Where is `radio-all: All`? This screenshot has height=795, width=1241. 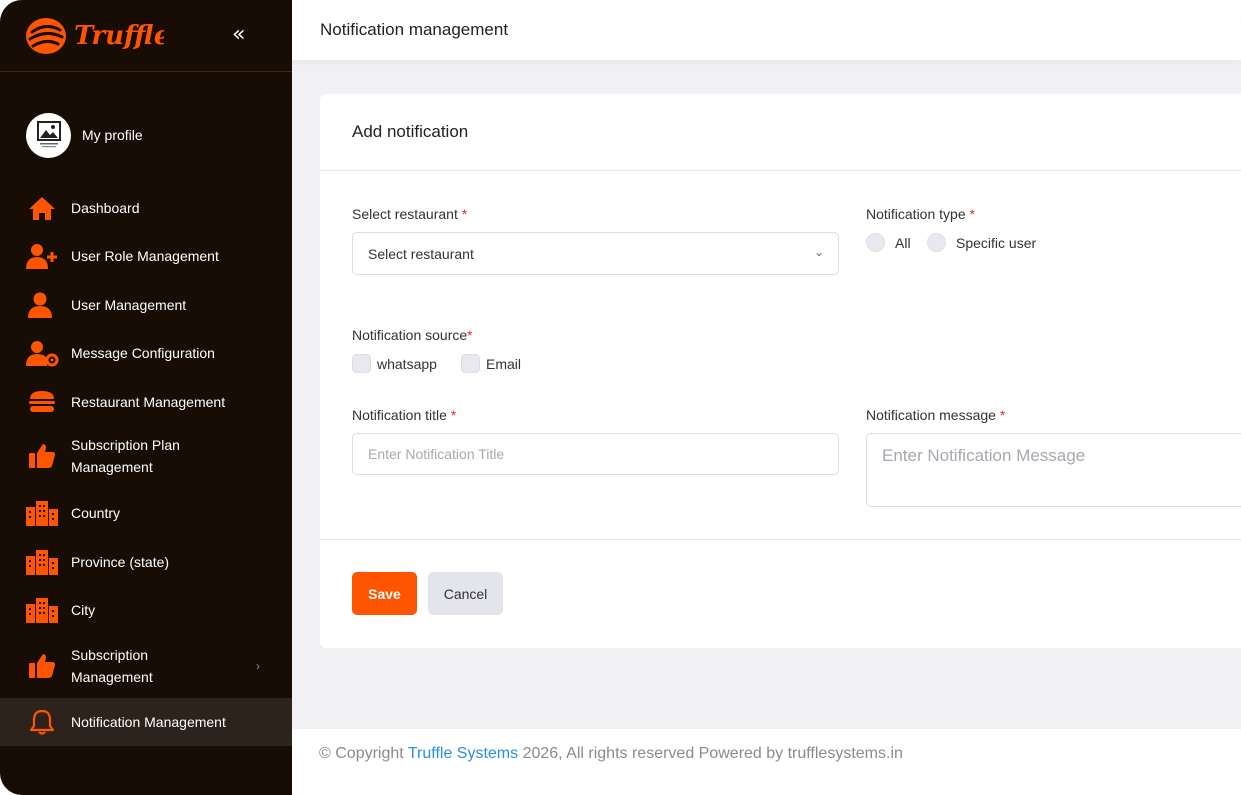
radio-all: All is located at coordinates (888, 242).